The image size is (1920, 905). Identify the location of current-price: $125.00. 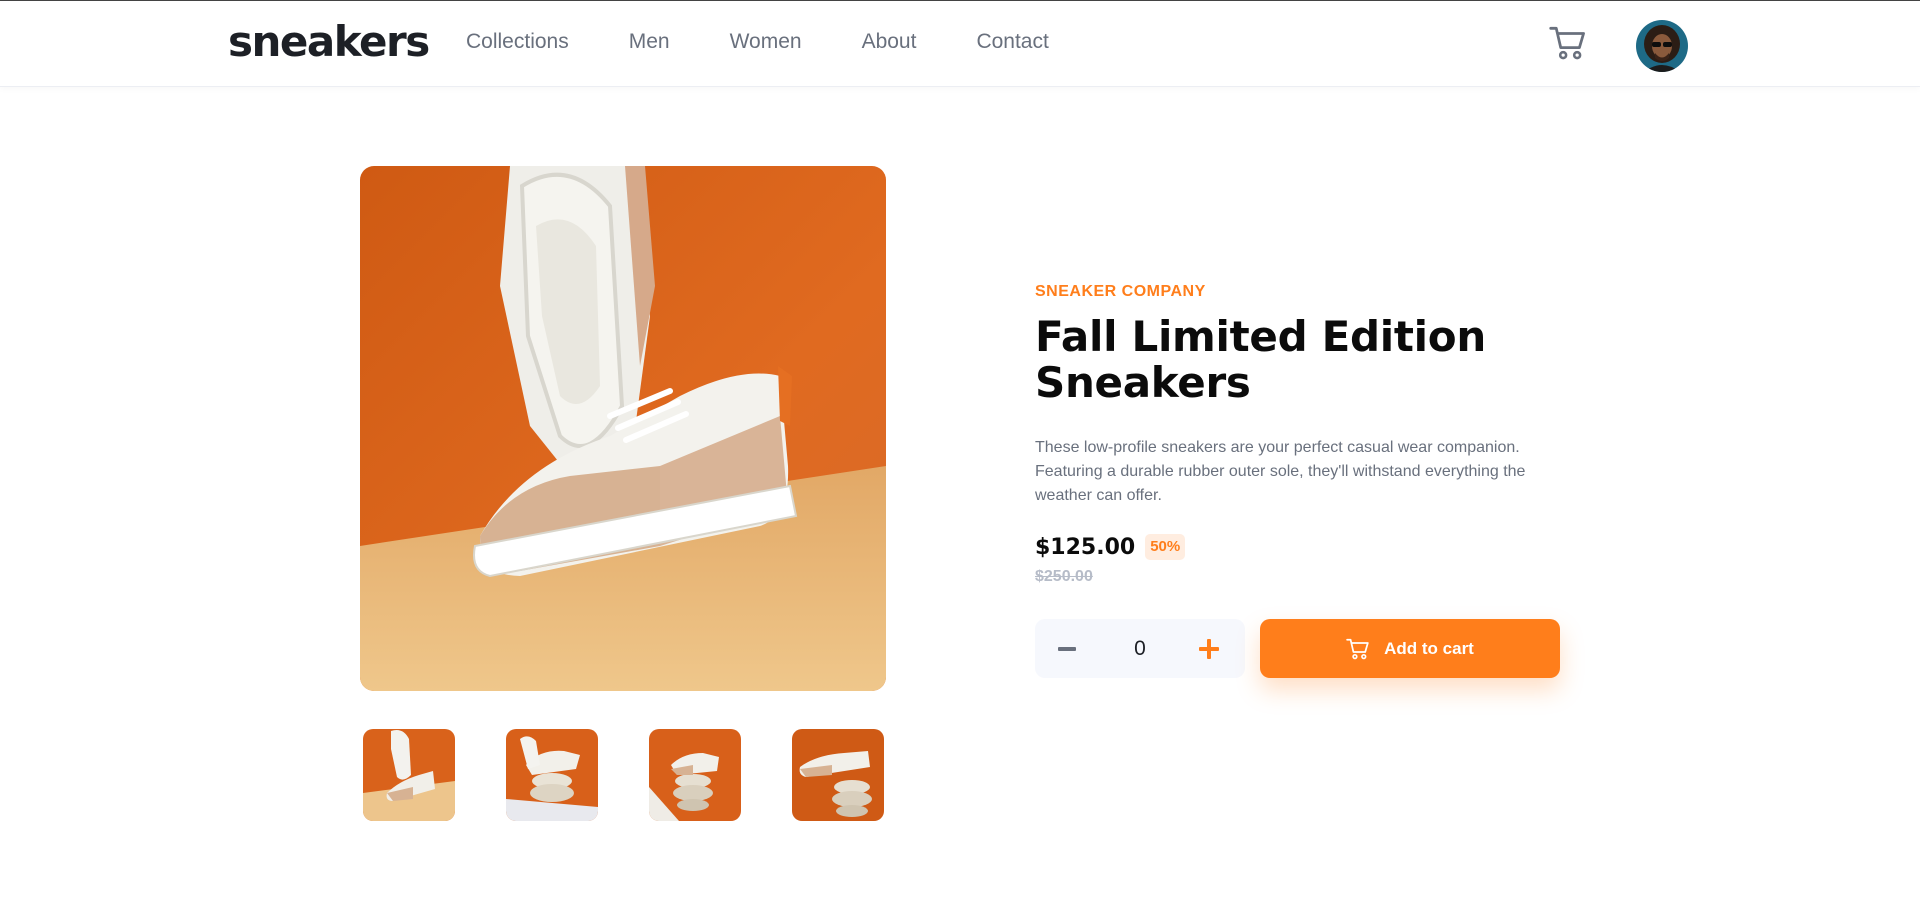
(1085, 547).